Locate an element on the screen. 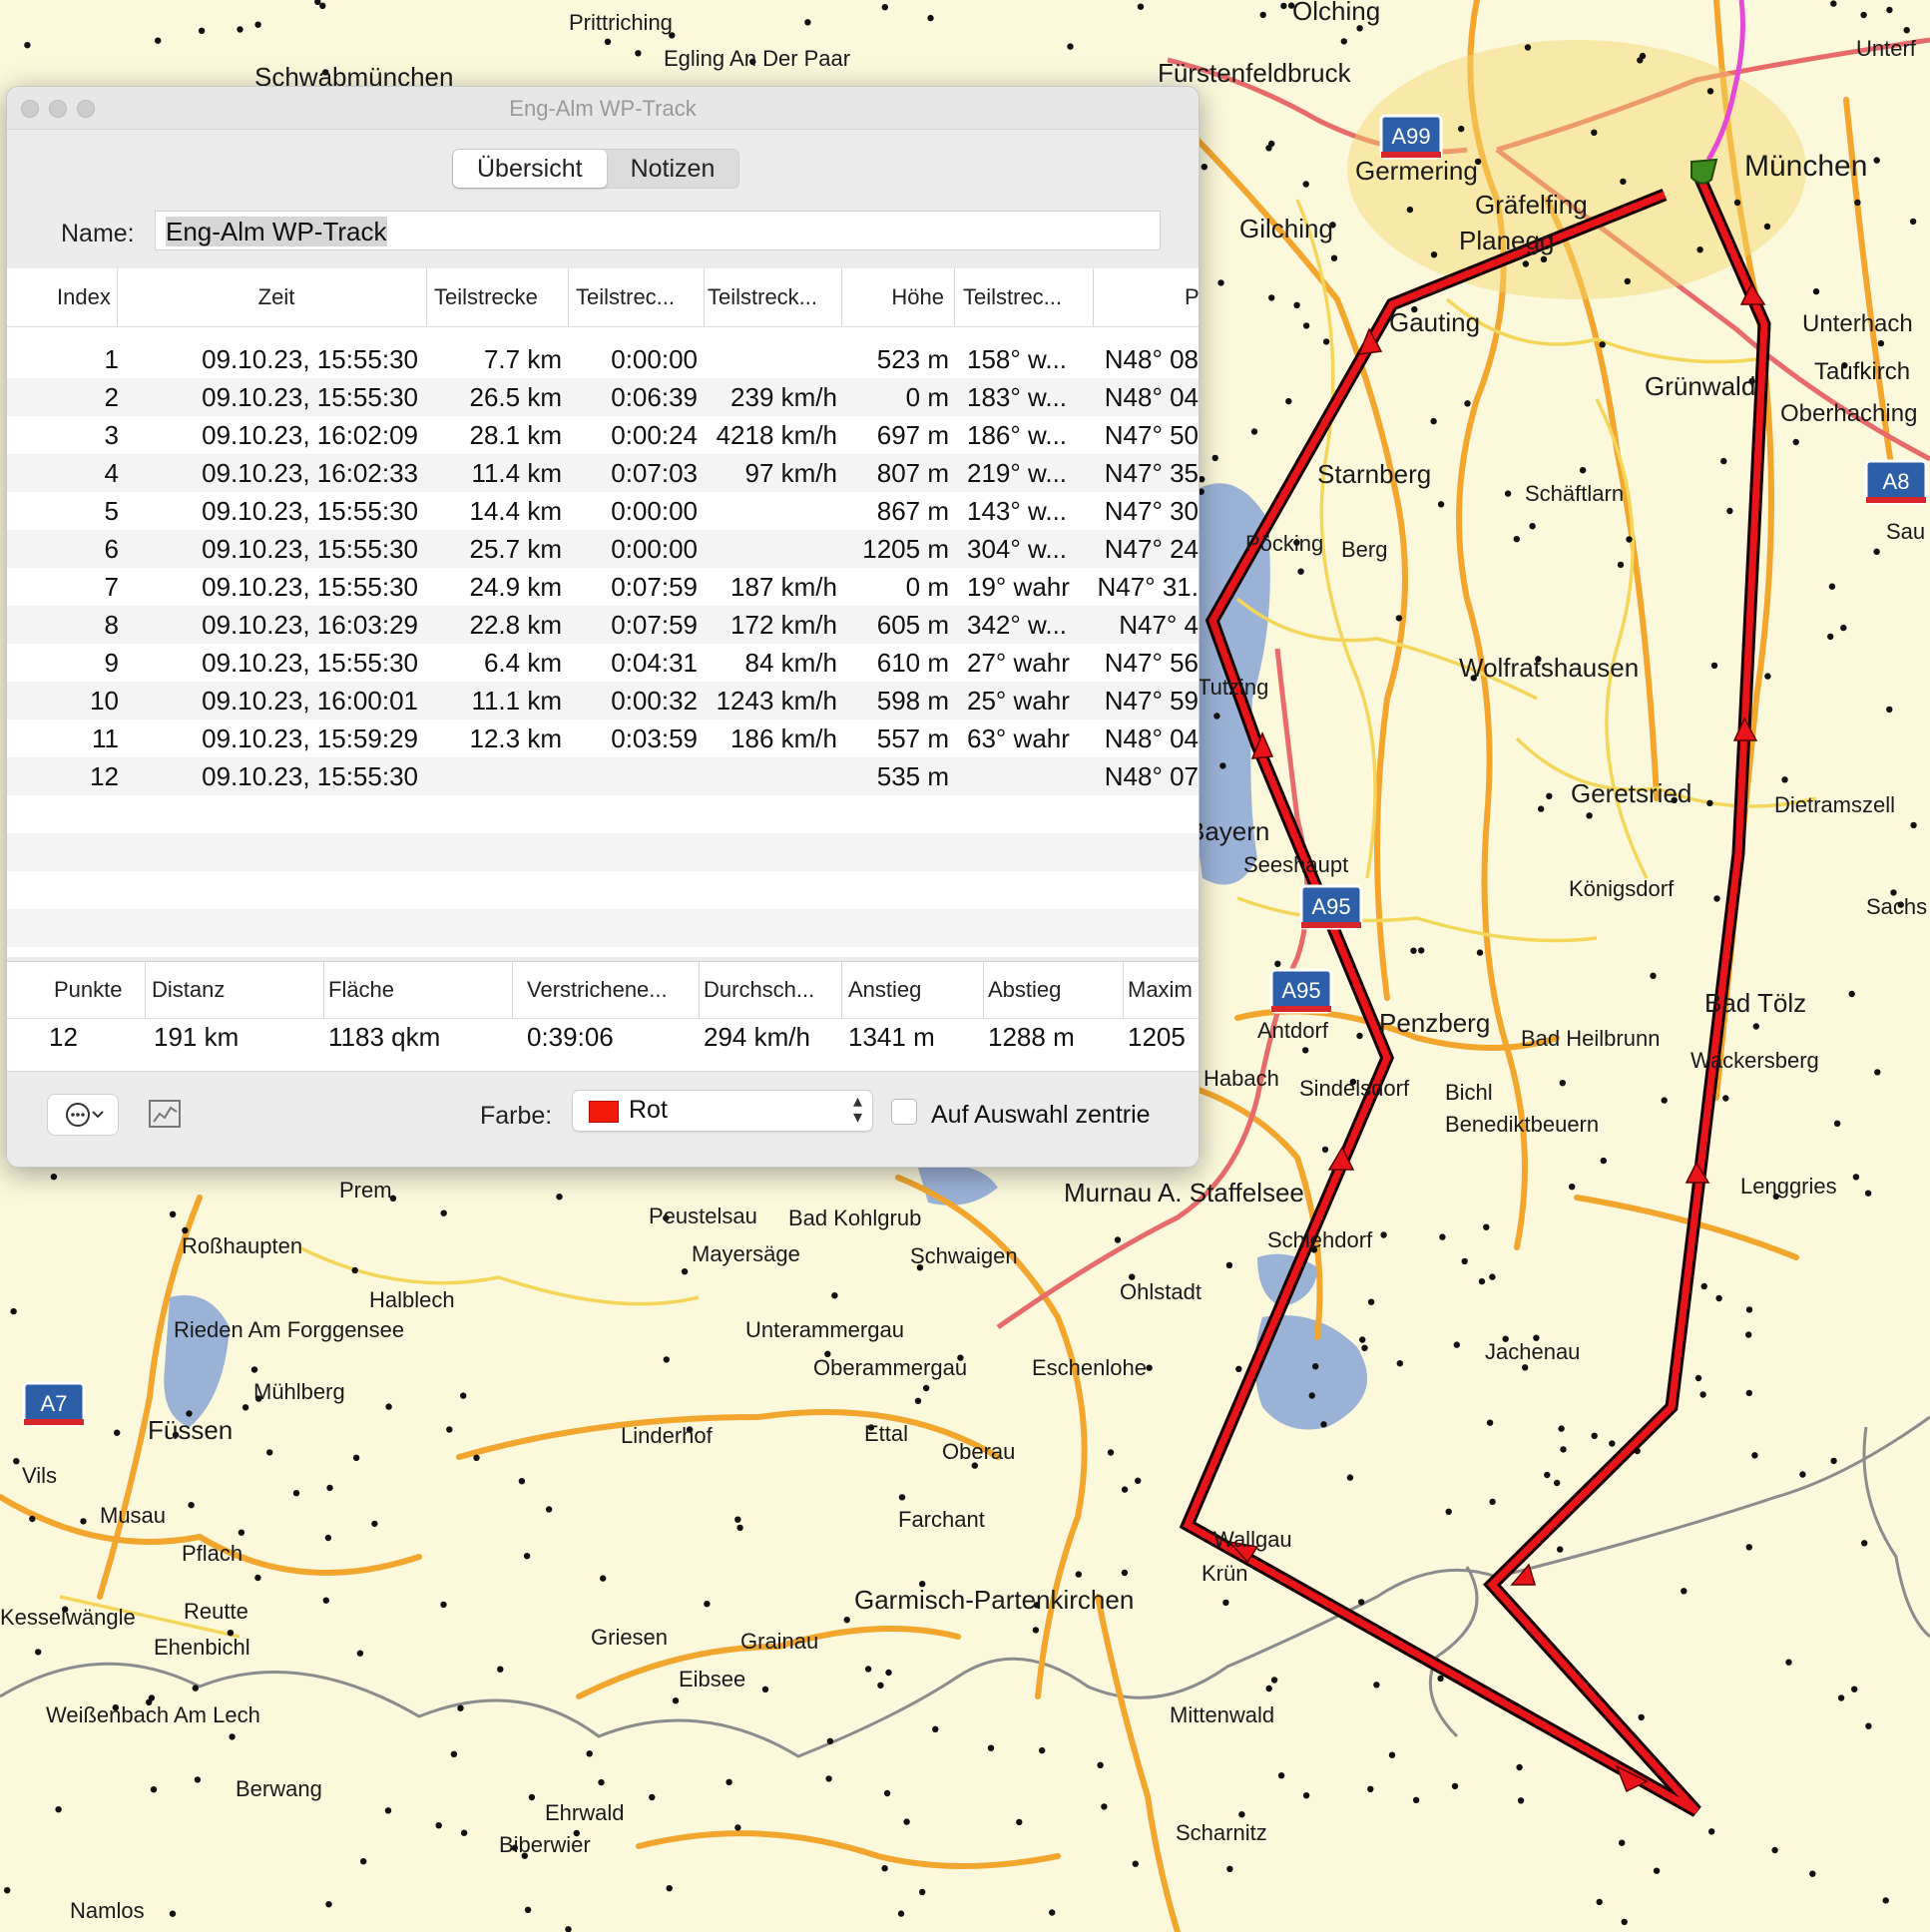  column-header-5: Höhe is located at coordinates (915, 297).